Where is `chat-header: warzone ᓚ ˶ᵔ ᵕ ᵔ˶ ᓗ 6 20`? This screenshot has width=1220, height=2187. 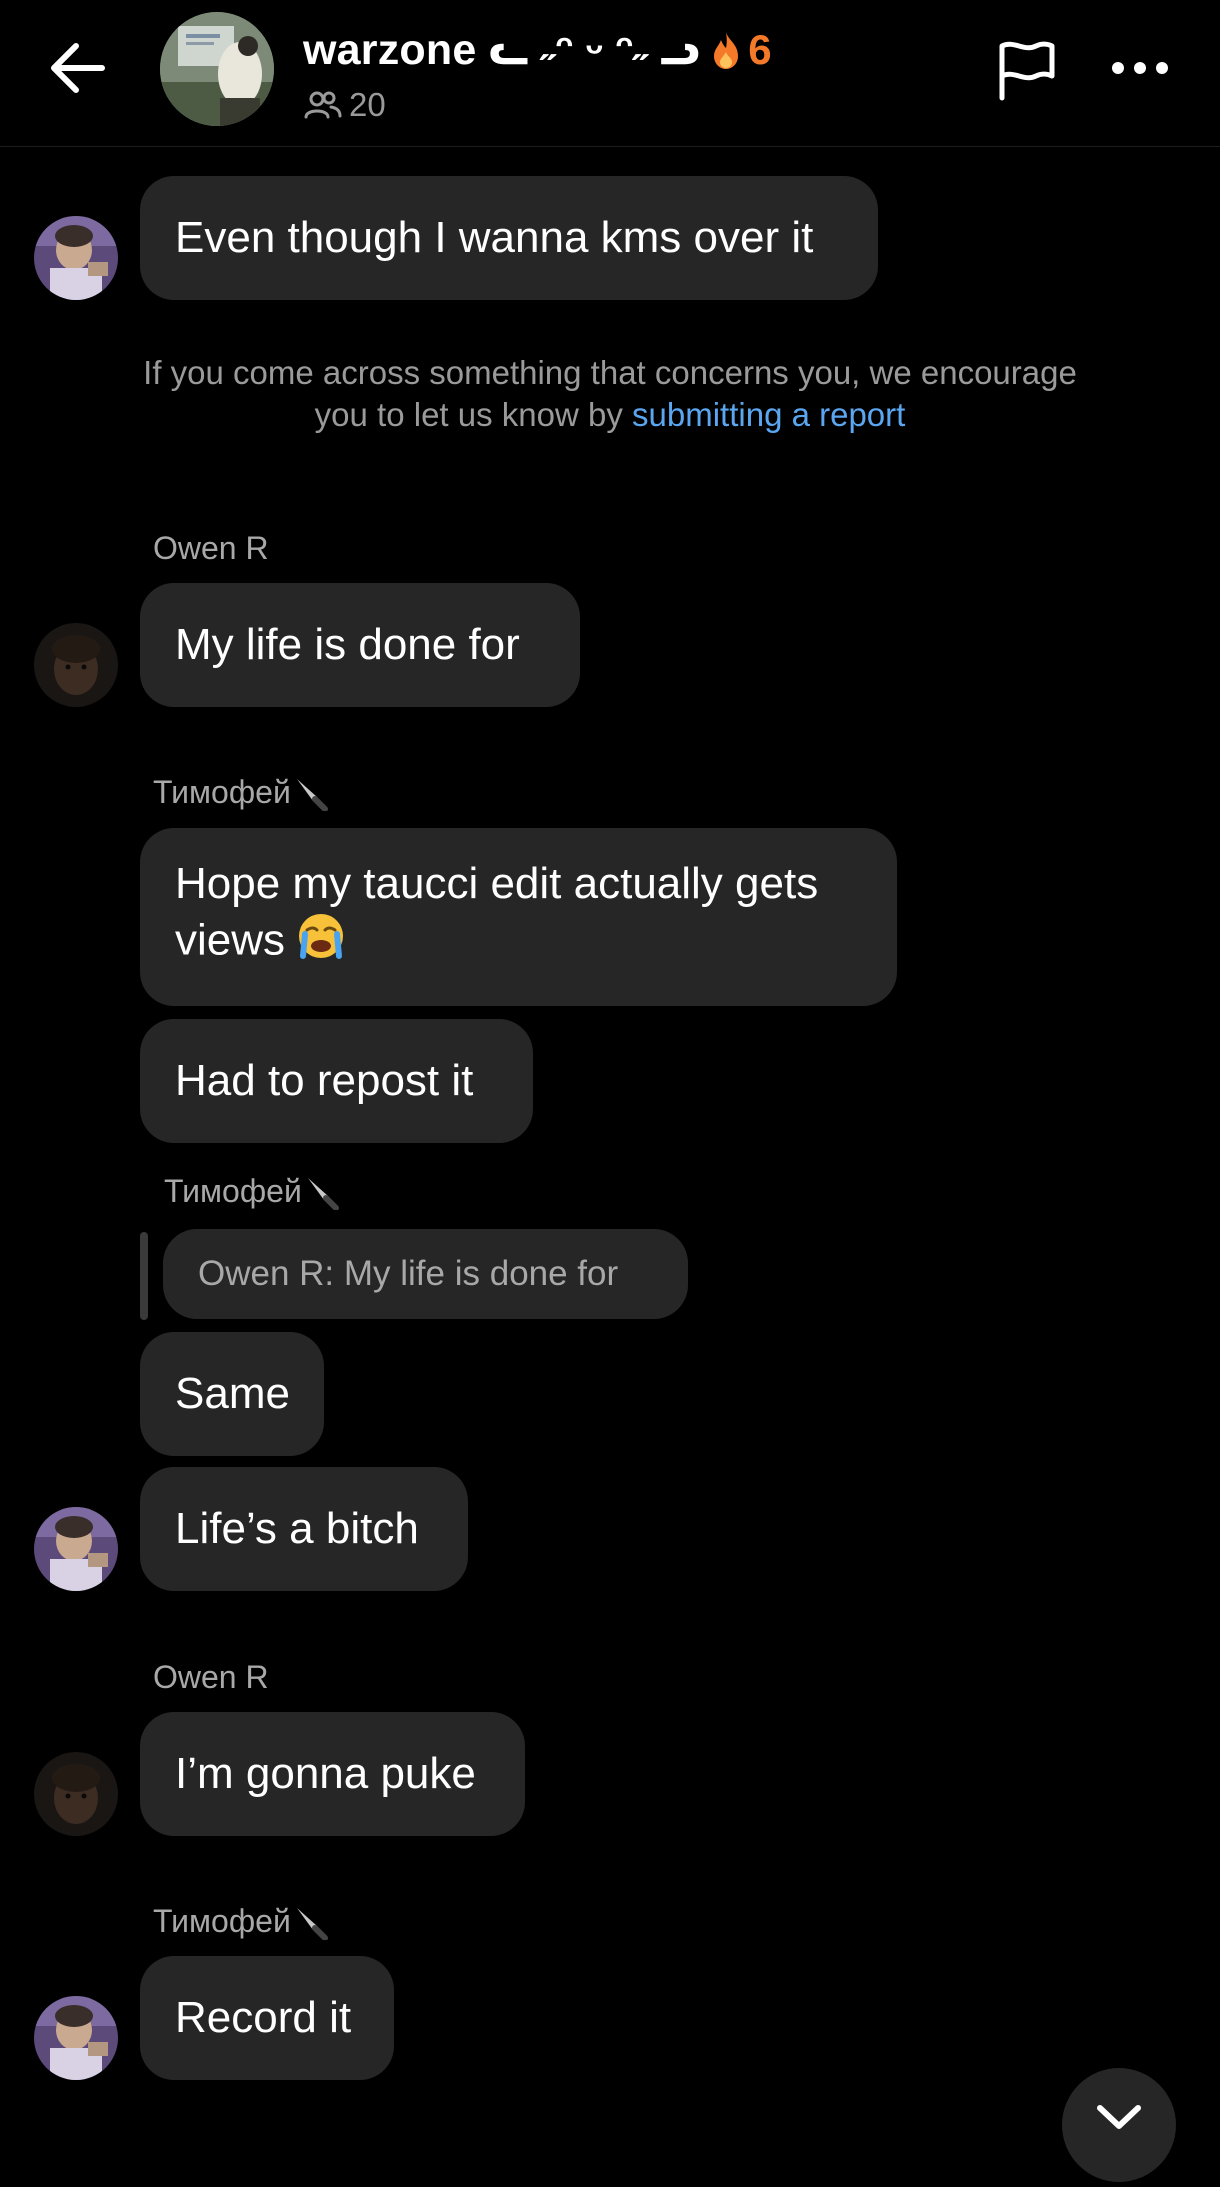 chat-header: warzone ᓚ ˶ᵔ ᵕ ᵔ˶ ᓗ 6 20 is located at coordinates (610, 73).